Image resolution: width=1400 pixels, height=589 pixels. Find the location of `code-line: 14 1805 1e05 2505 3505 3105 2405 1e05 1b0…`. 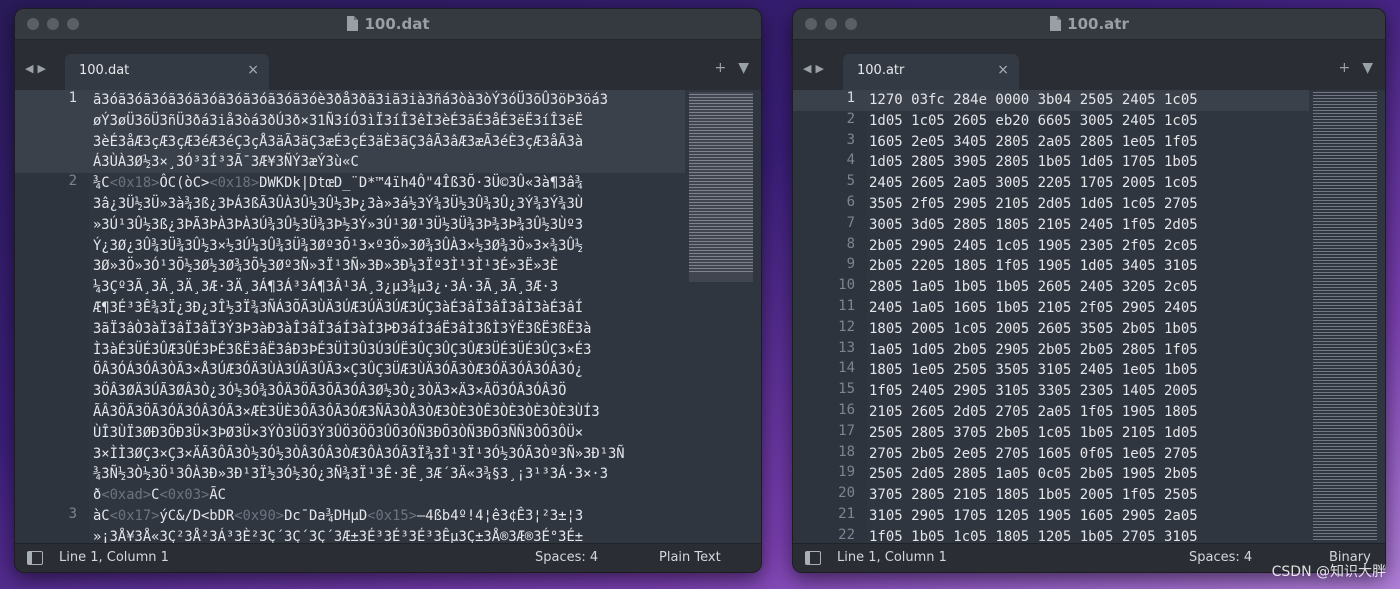

code-line: 14 1805 1e05 2505 3505 3105 2405 1e05 1b0… is located at coordinates (1051, 370).